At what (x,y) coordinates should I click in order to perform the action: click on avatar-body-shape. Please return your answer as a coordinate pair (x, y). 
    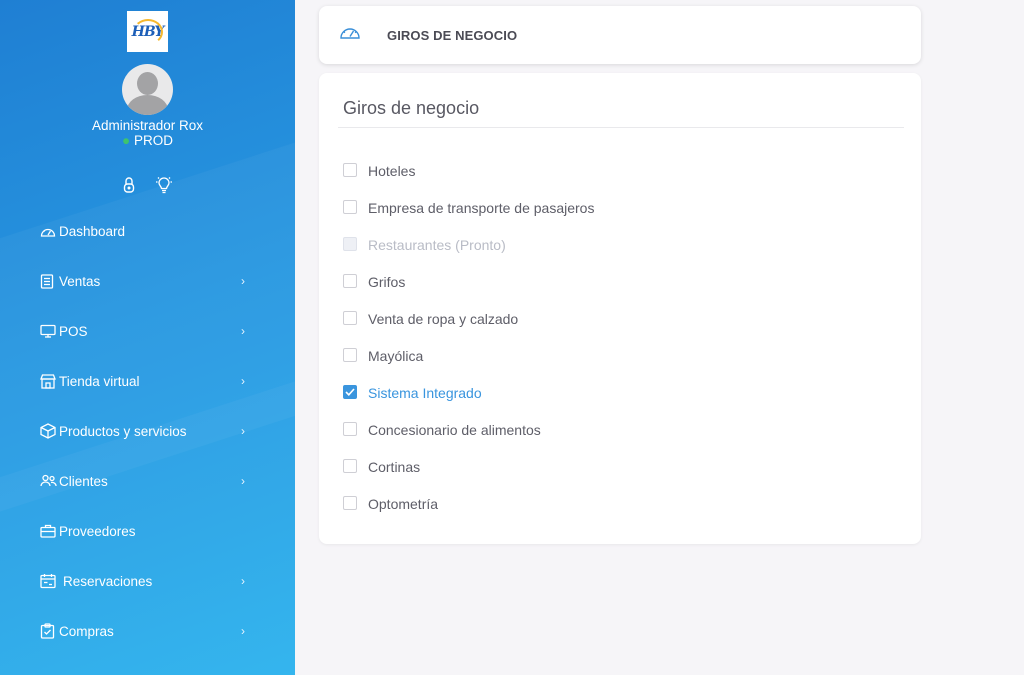
    Looking at the image, I should click on (147, 105).